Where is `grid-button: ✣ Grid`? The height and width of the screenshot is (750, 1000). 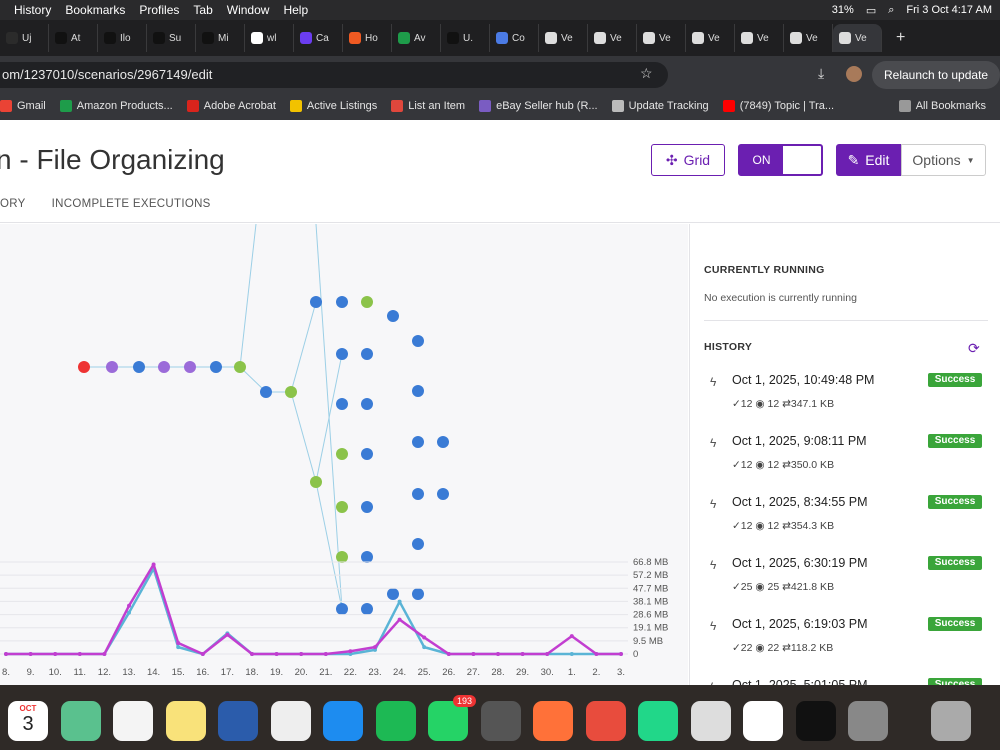 grid-button: ✣ Grid is located at coordinates (688, 160).